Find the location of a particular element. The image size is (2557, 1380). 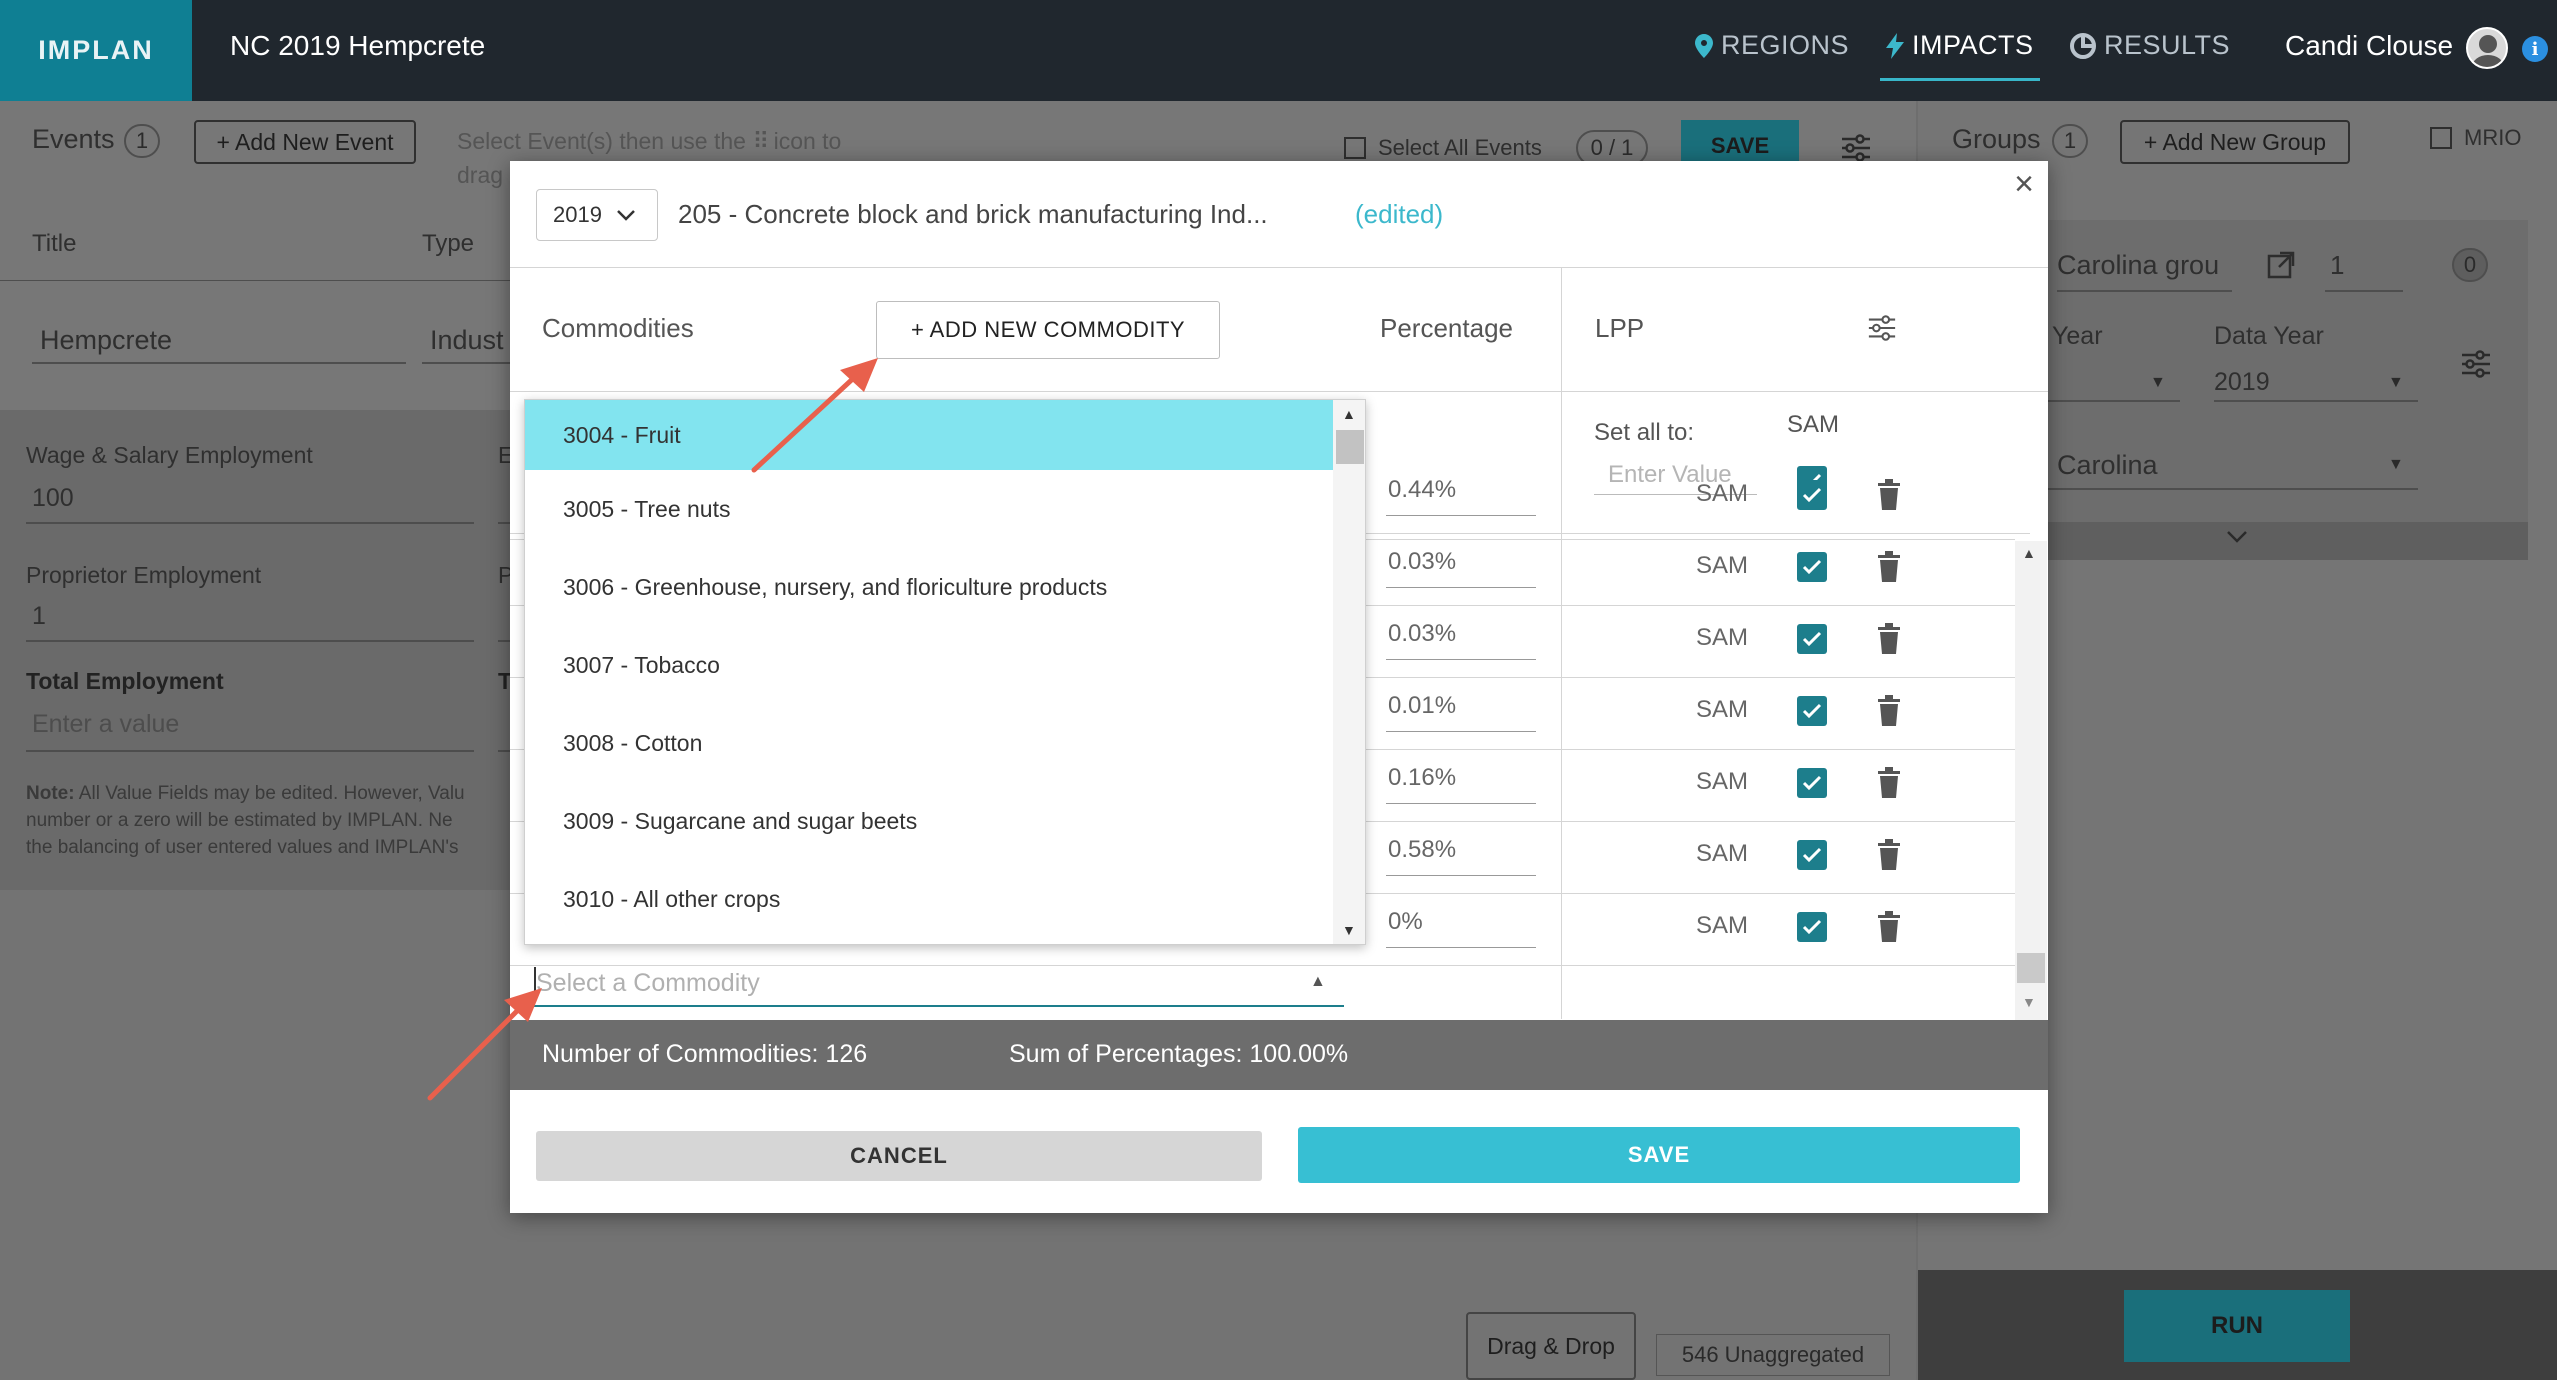

group-number-underline is located at coordinates (2364, 291).